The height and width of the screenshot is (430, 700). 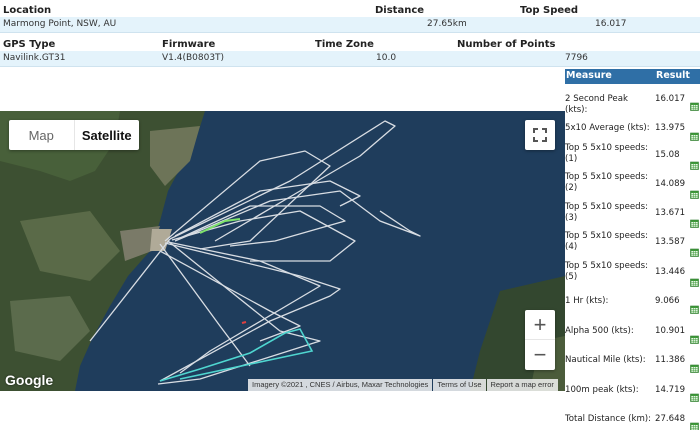 What do you see at coordinates (29, 44) in the screenshot?
I see `gps-type-header: GPS Type` at bounding box center [29, 44].